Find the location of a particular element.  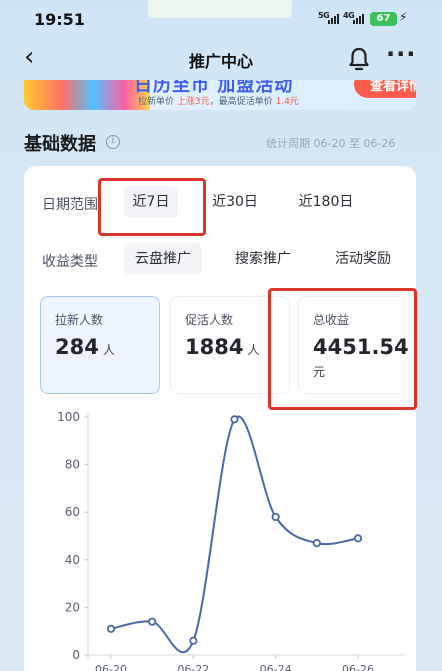

stat-card-total-income: 总收益 4451.54 元 is located at coordinates (353, 345).